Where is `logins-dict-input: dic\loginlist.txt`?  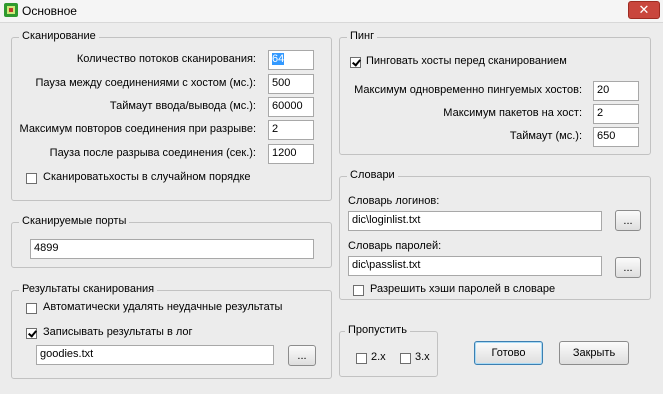
logins-dict-input: dic\loginlist.txt is located at coordinates (475, 221).